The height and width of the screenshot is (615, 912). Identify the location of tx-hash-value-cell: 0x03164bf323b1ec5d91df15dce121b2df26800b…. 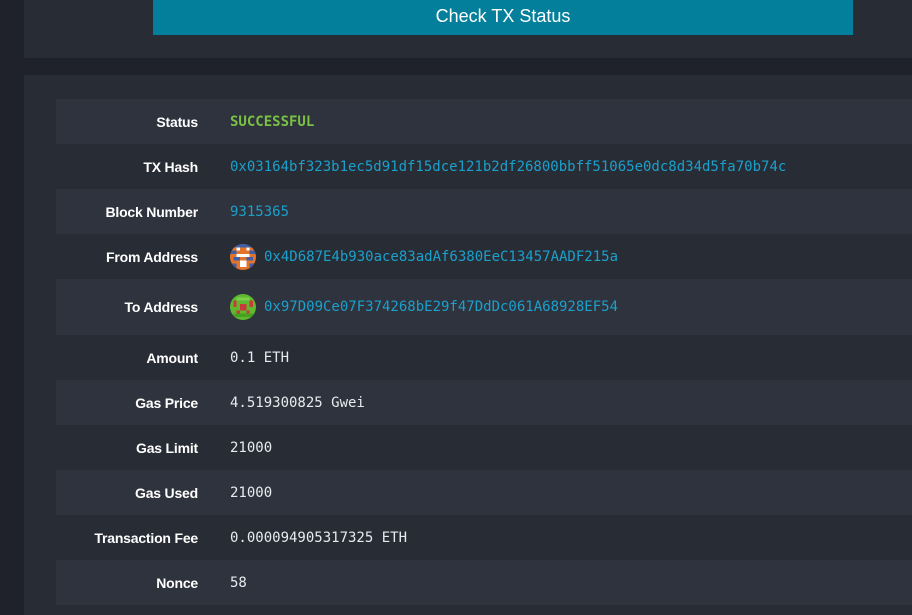
(508, 167).